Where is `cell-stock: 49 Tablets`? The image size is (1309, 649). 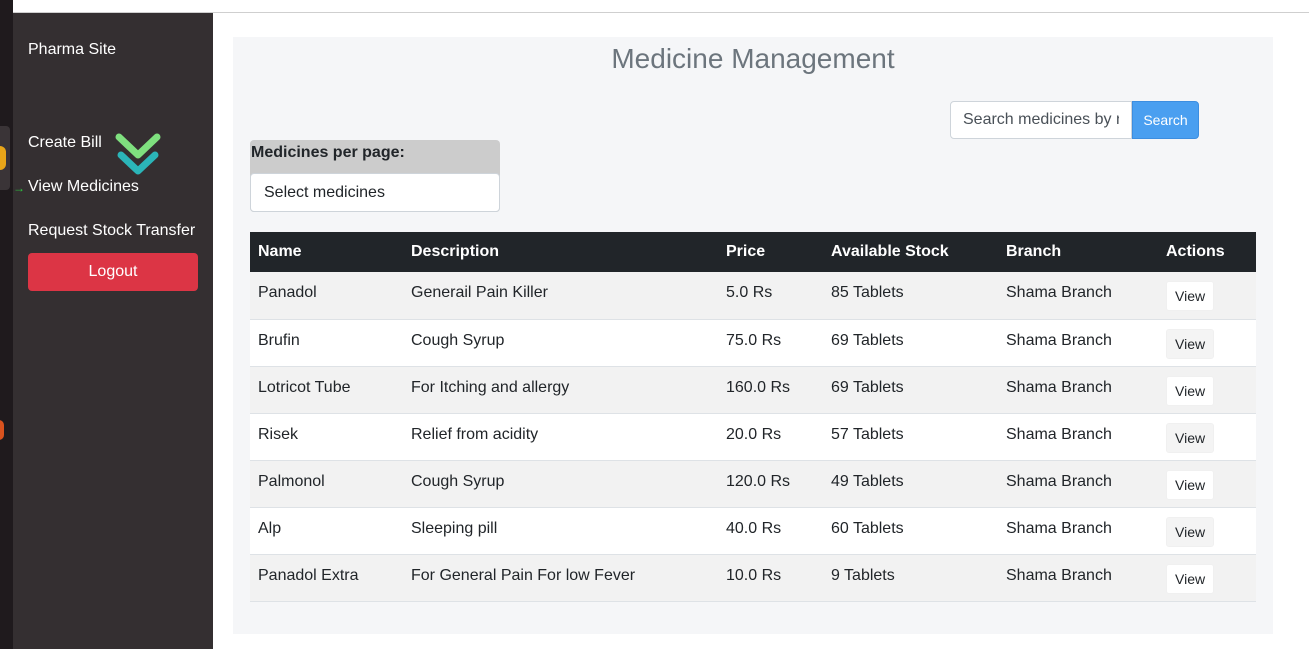 cell-stock: 49 Tablets is located at coordinates (910, 484).